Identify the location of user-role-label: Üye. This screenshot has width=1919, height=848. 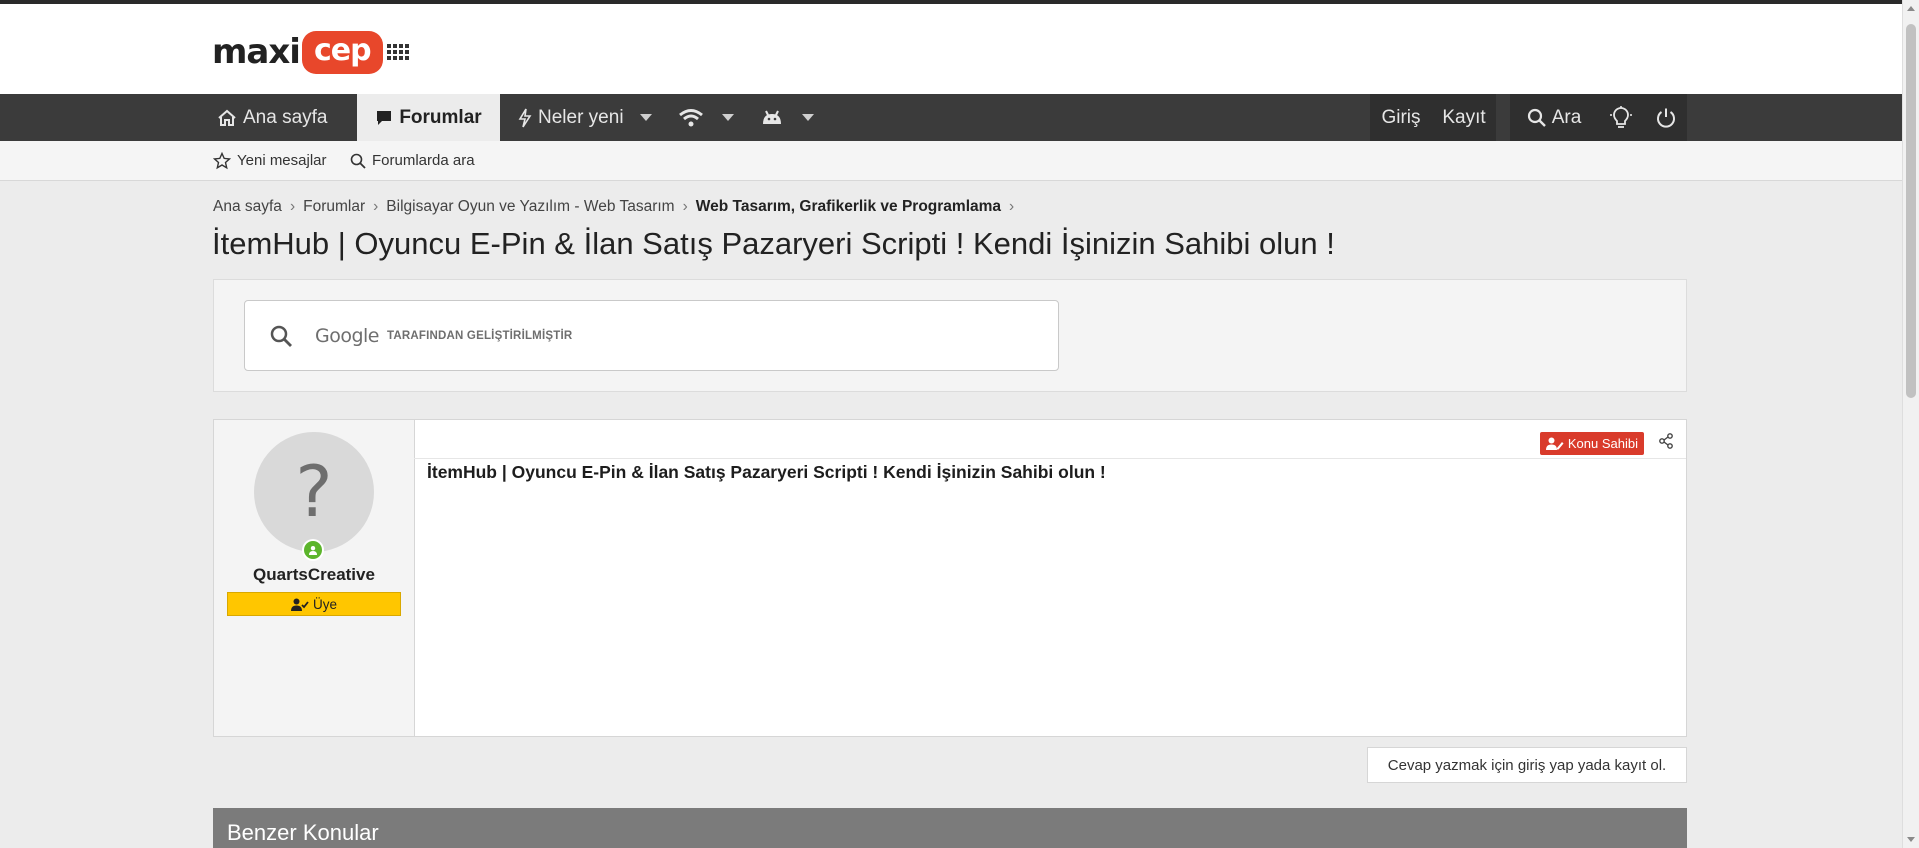
(324, 604).